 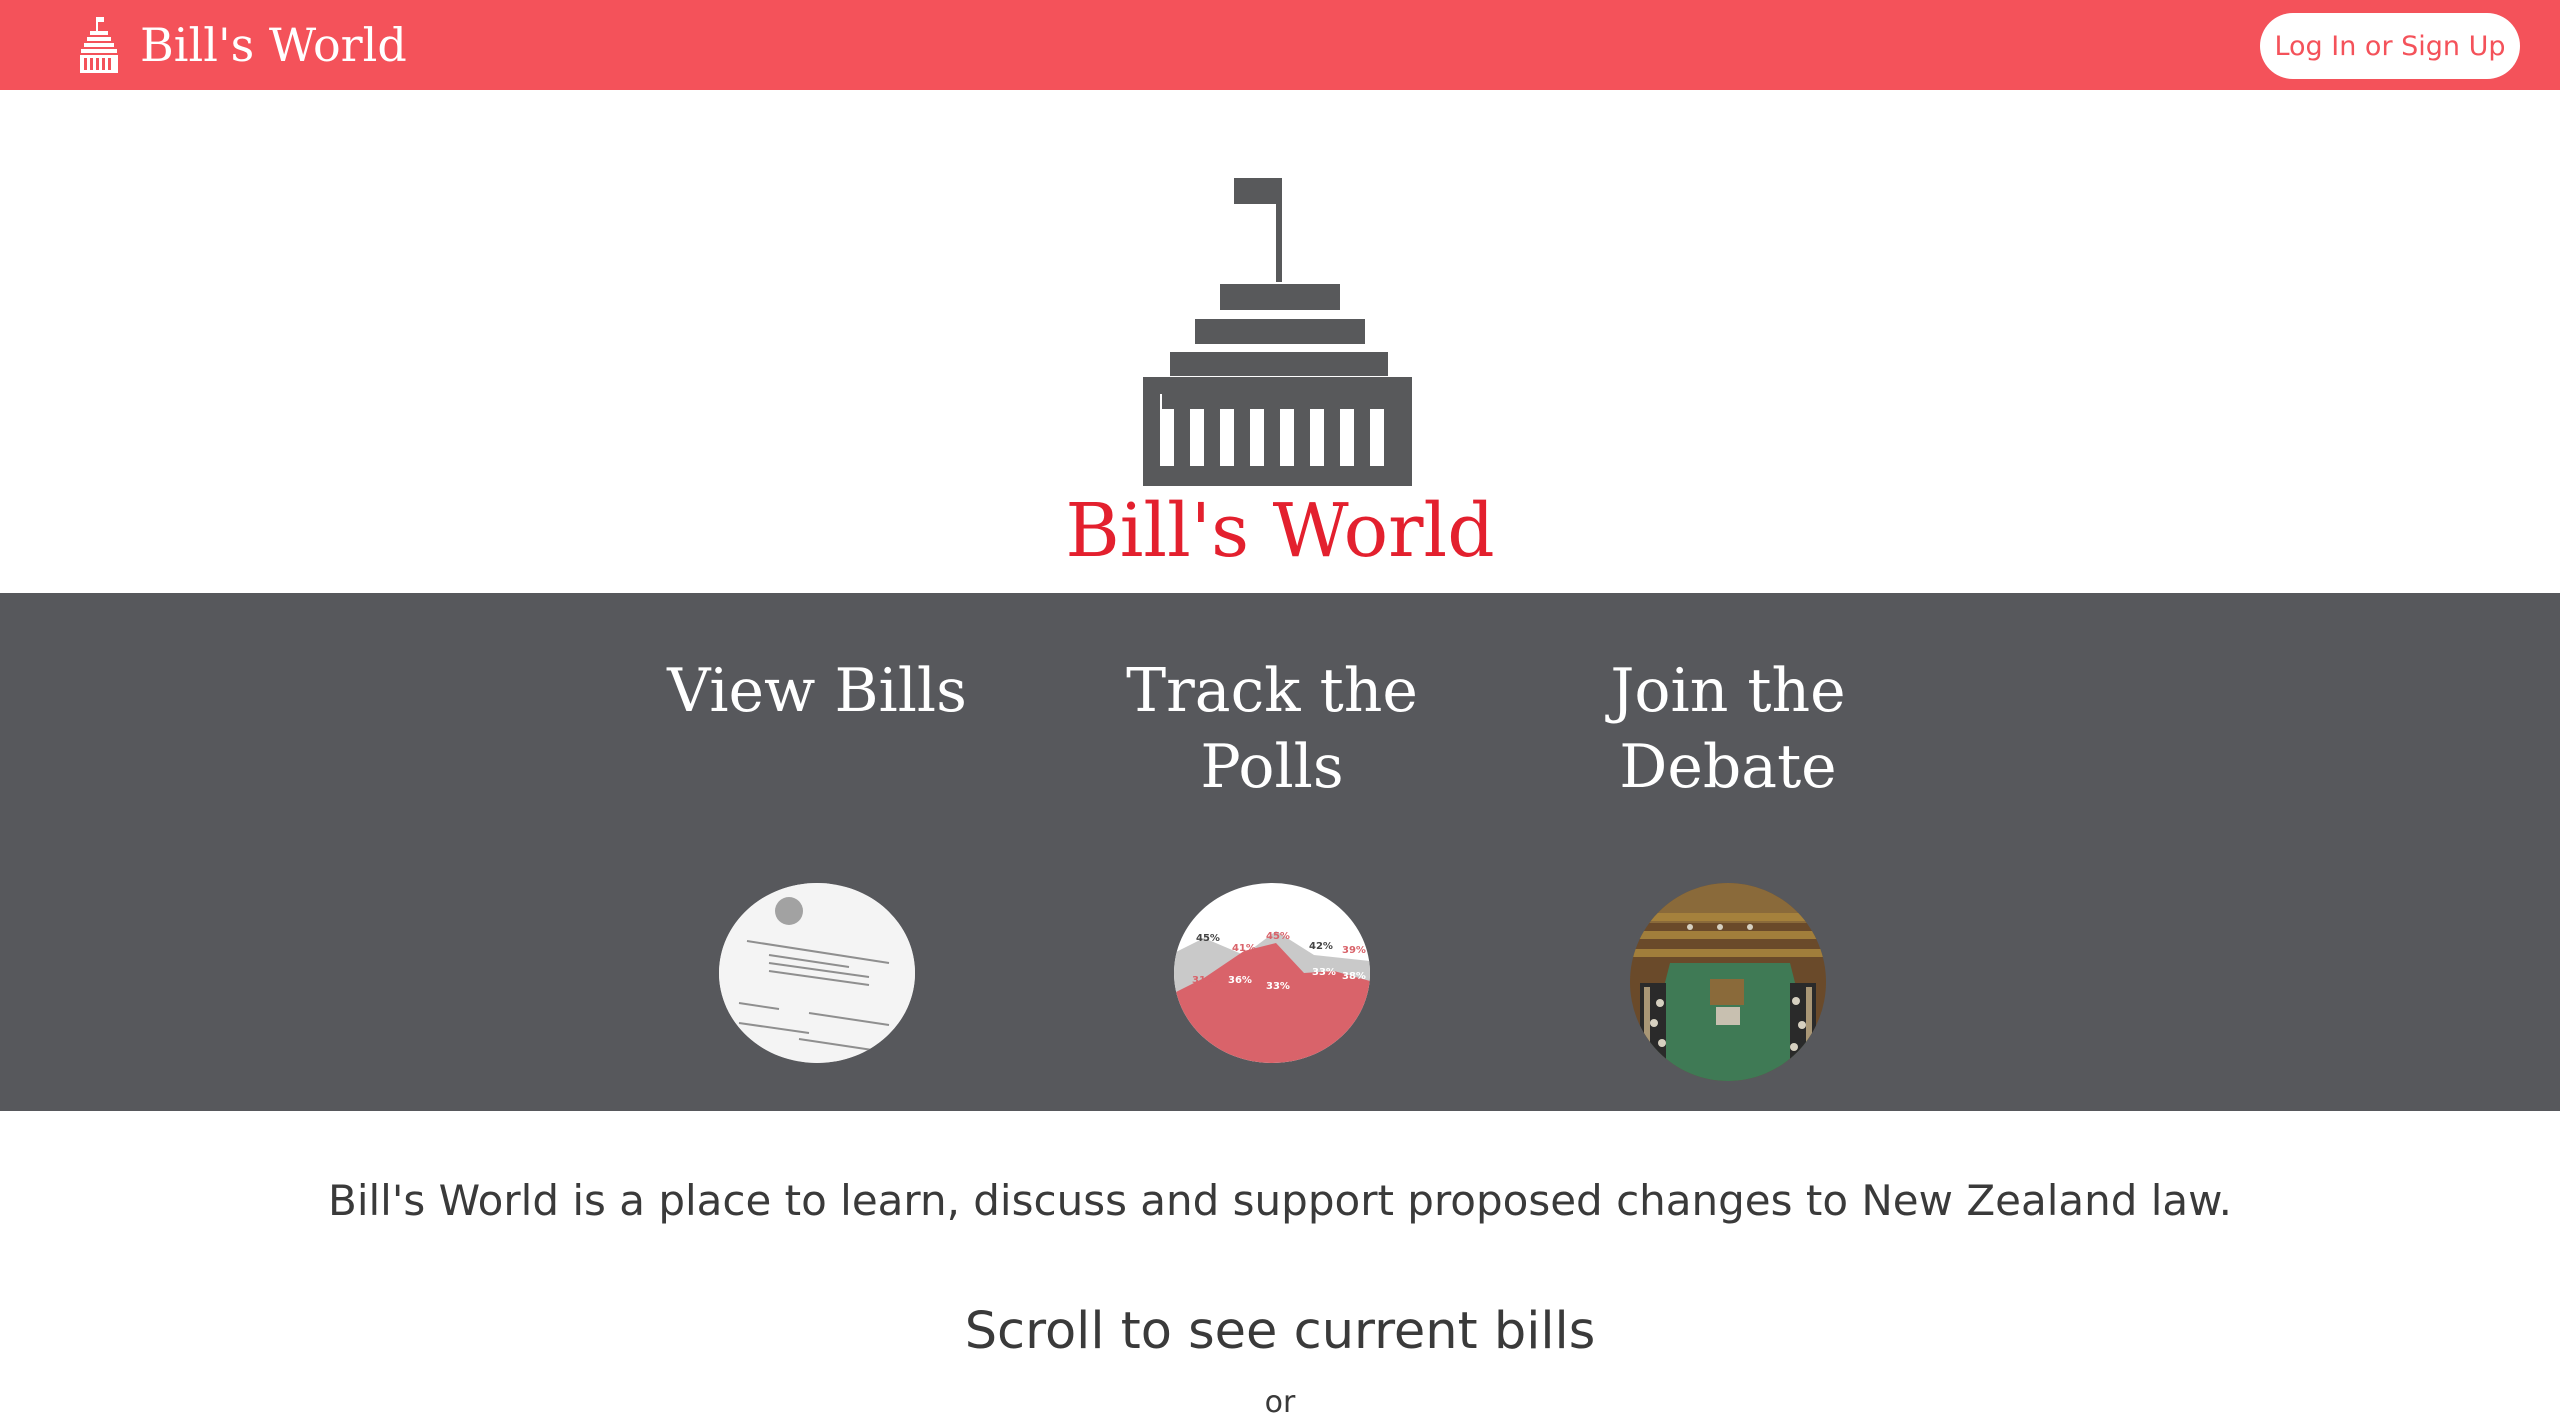 I want to click on hero-title: Bill's World, so click(x=1280, y=531).